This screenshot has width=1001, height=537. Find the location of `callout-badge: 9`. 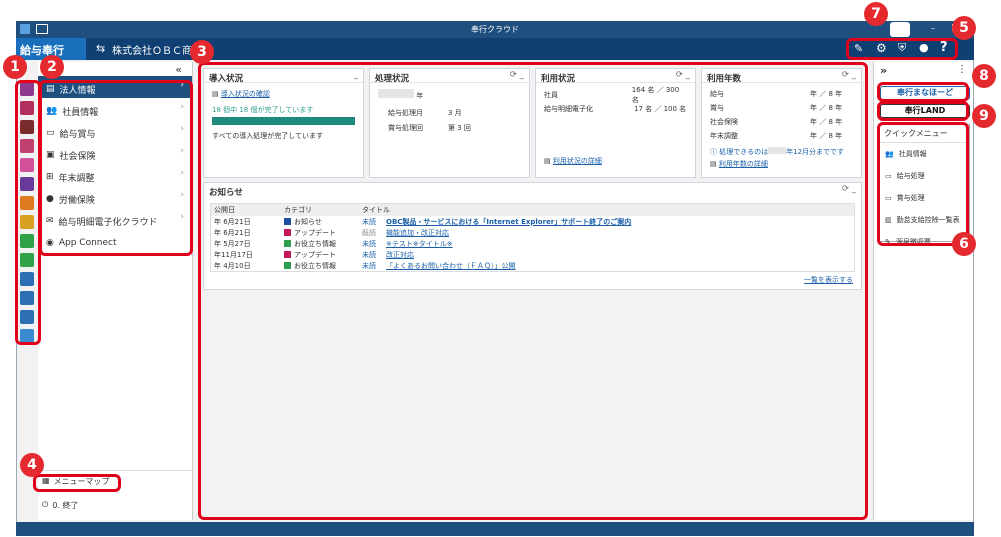

callout-badge: 9 is located at coordinates (984, 116).